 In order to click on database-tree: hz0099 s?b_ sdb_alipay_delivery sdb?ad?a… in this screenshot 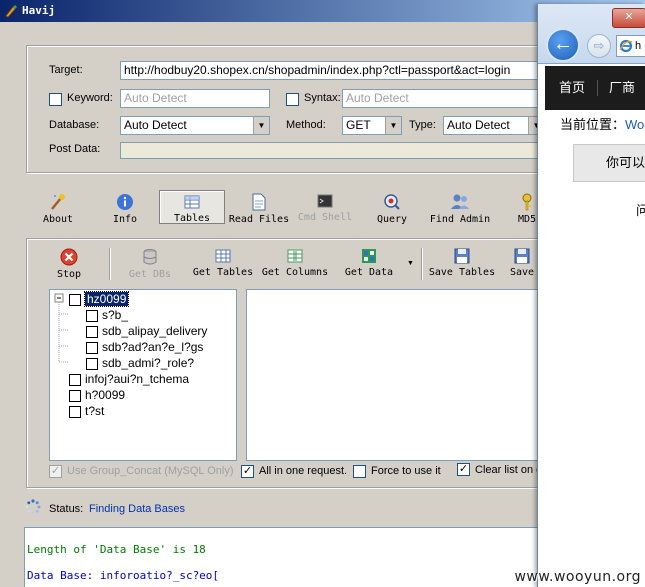, I will do `click(143, 375)`.